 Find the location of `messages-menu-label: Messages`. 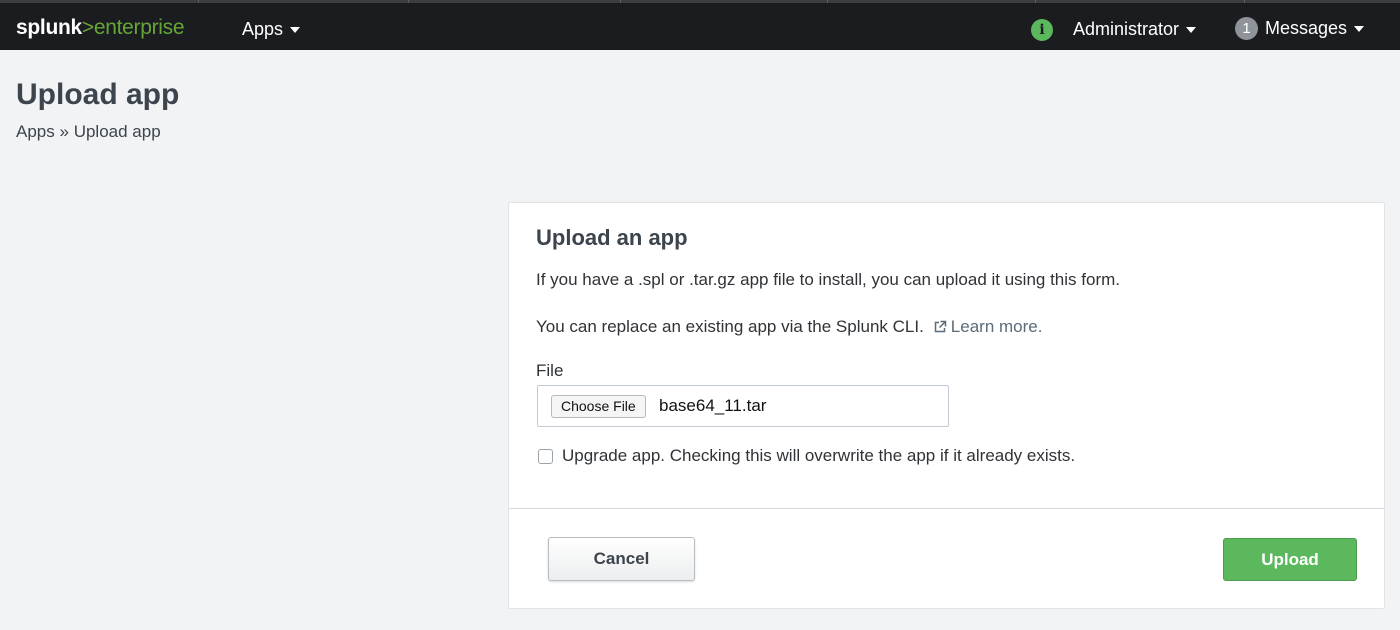

messages-menu-label: Messages is located at coordinates (1306, 28).